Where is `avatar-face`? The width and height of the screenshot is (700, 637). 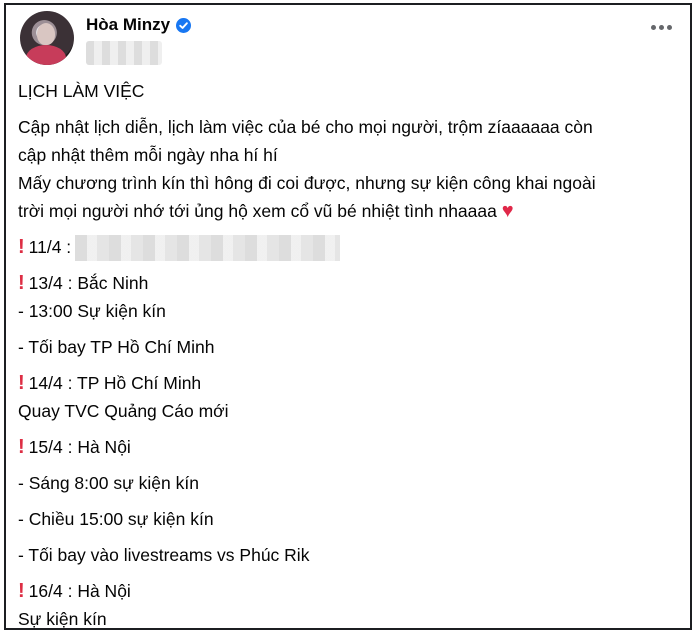 avatar-face is located at coordinates (46, 34).